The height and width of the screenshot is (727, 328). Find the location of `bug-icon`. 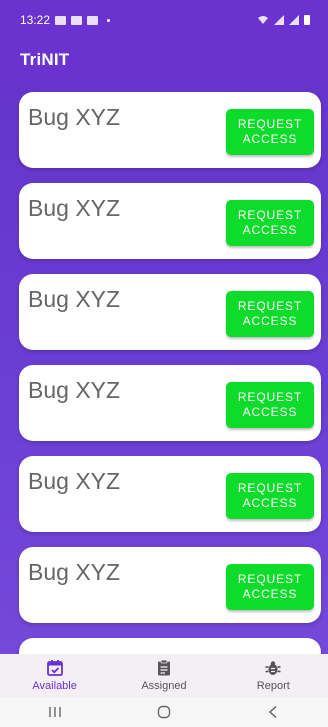

bug-icon is located at coordinates (273, 668).